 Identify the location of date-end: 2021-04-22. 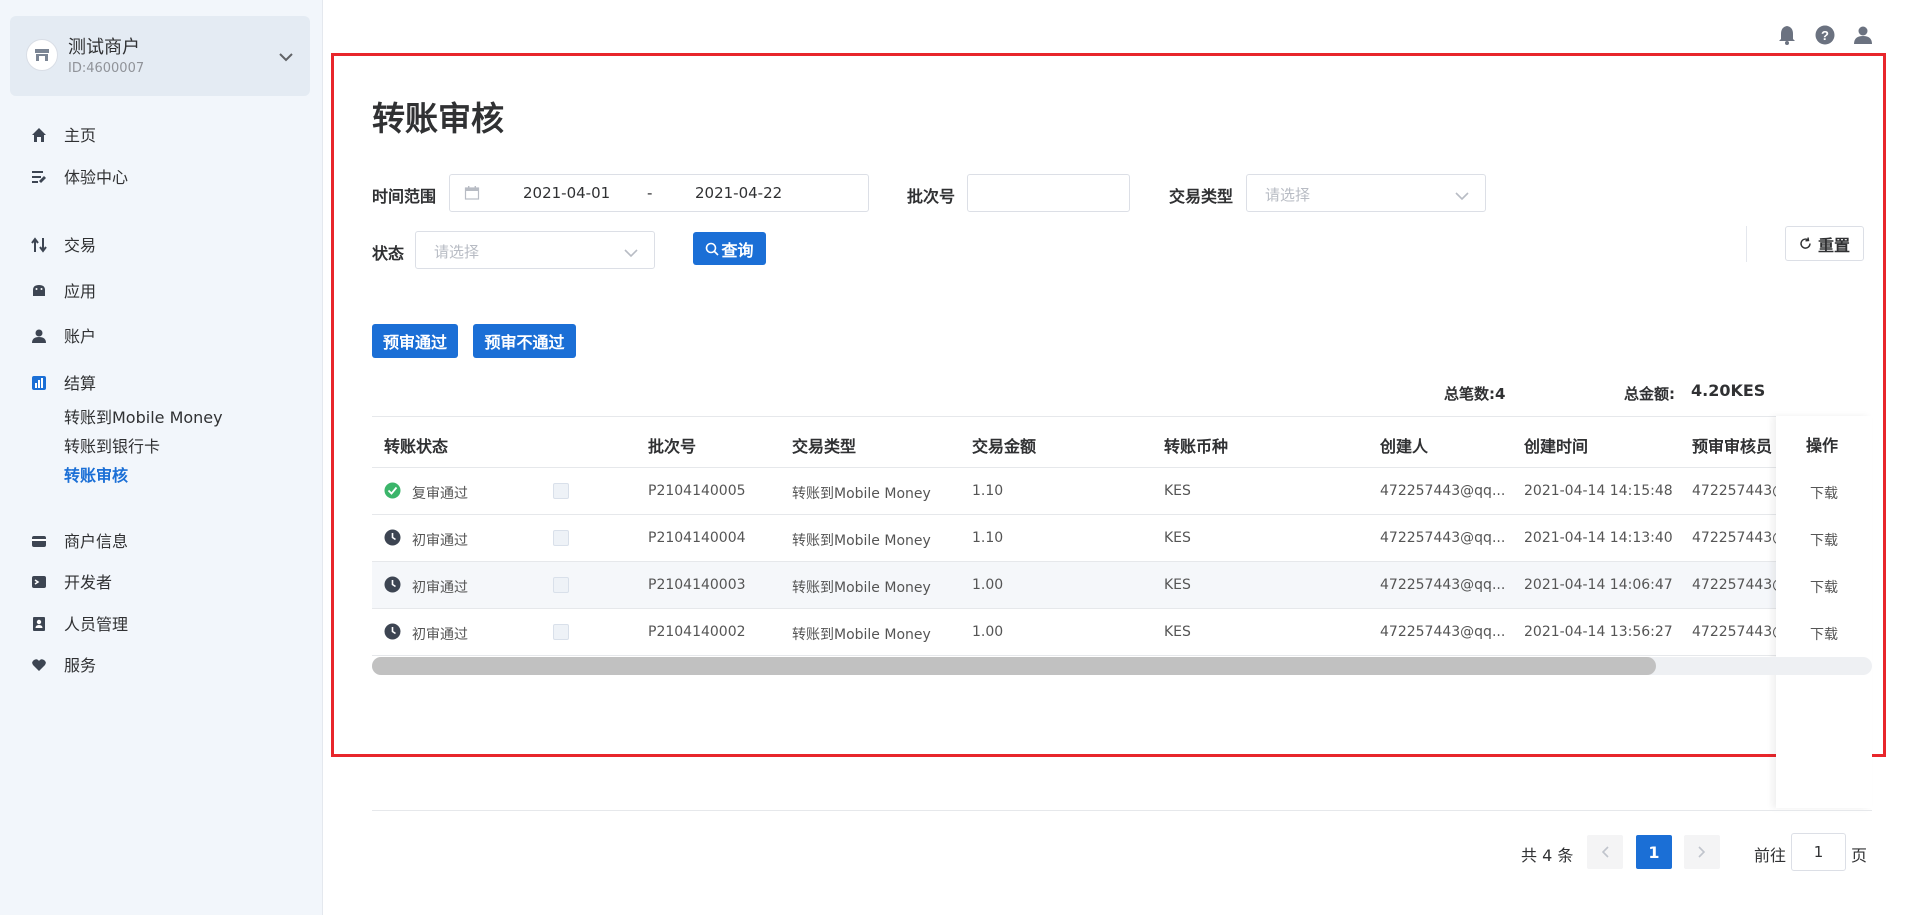
(738, 193).